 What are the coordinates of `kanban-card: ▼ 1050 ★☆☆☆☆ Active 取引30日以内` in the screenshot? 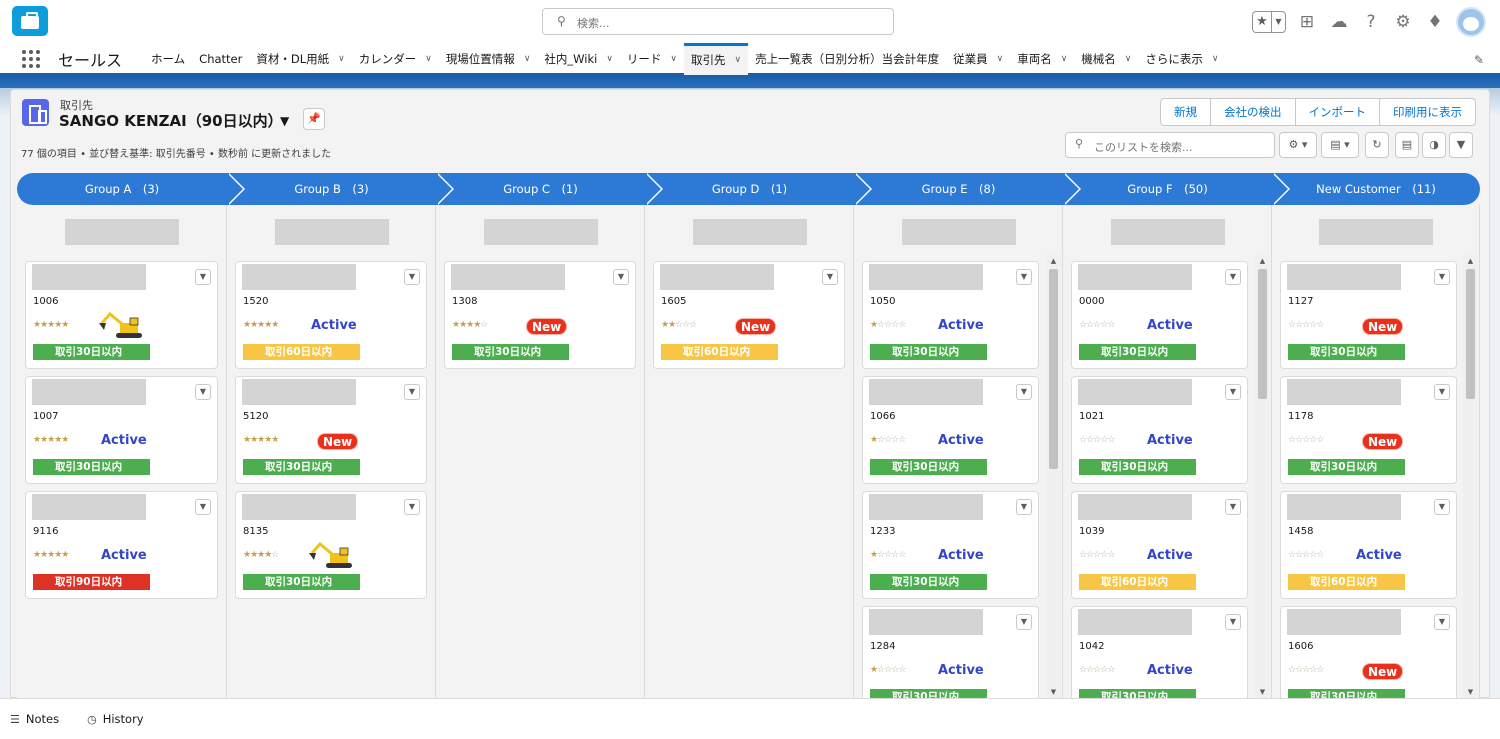 It's located at (950, 315).